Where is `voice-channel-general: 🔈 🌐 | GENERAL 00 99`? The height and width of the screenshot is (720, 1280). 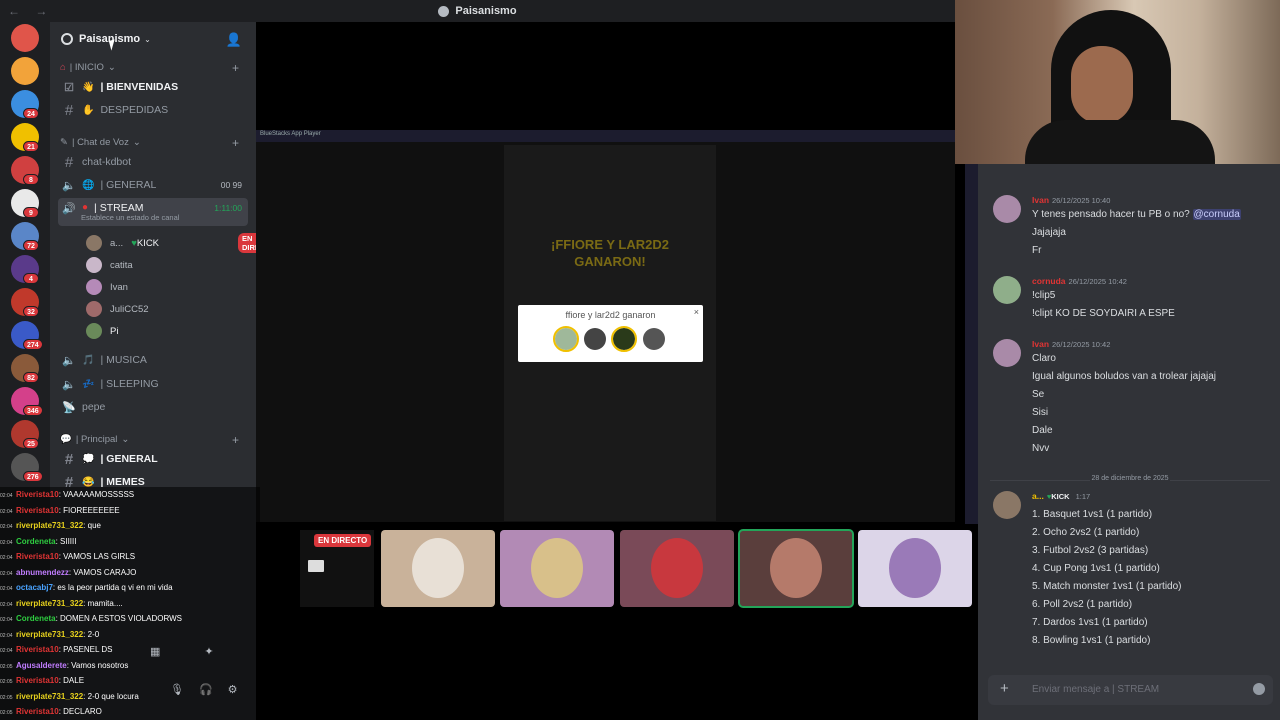 voice-channel-general: 🔈 🌐 | GENERAL 00 99 is located at coordinates (153, 185).